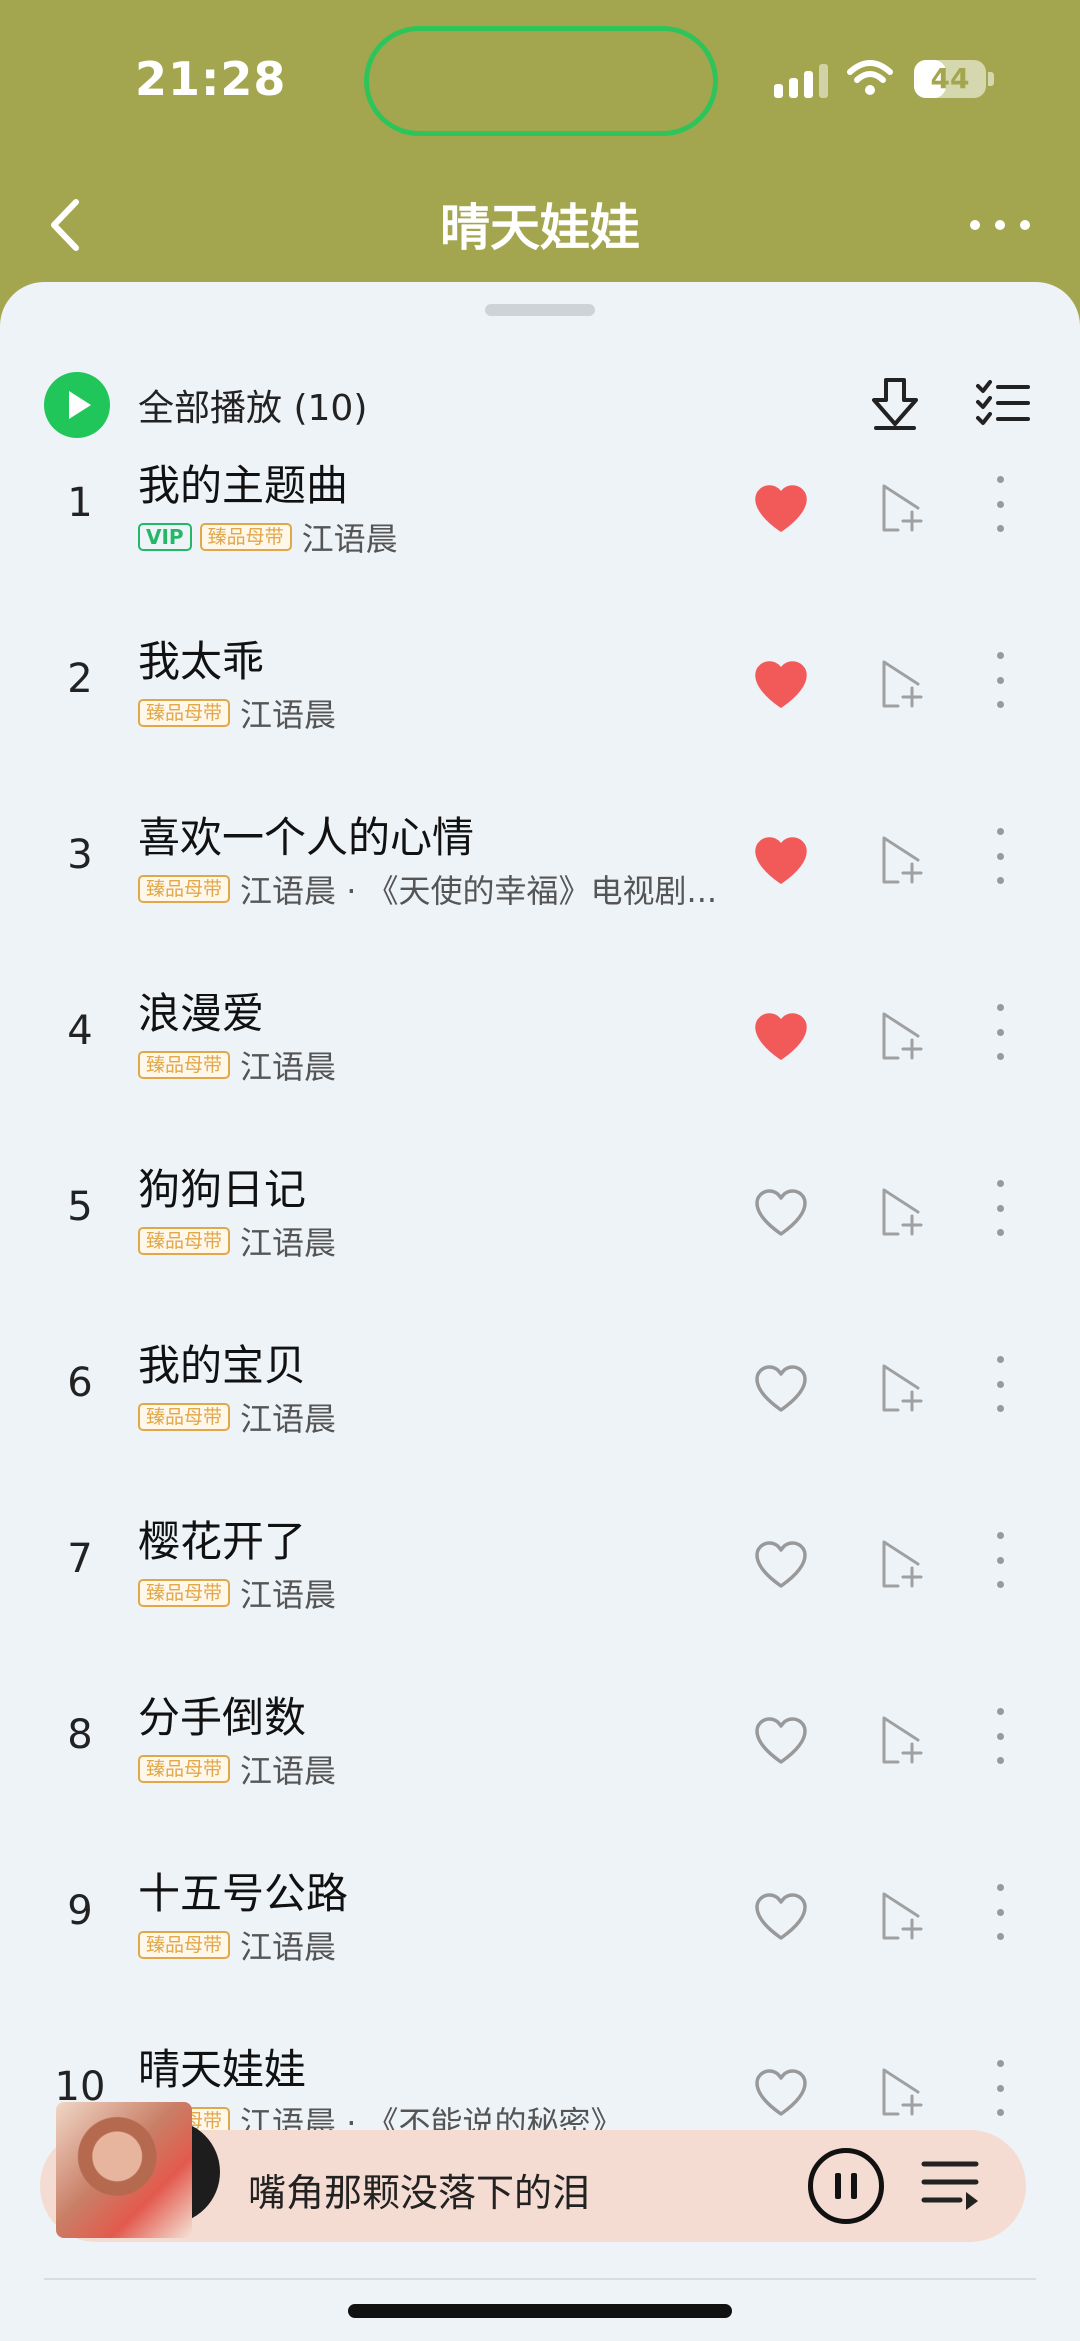  Describe the element at coordinates (540, 228) in the screenshot. I see `page-title: 晴天娃娃` at that location.